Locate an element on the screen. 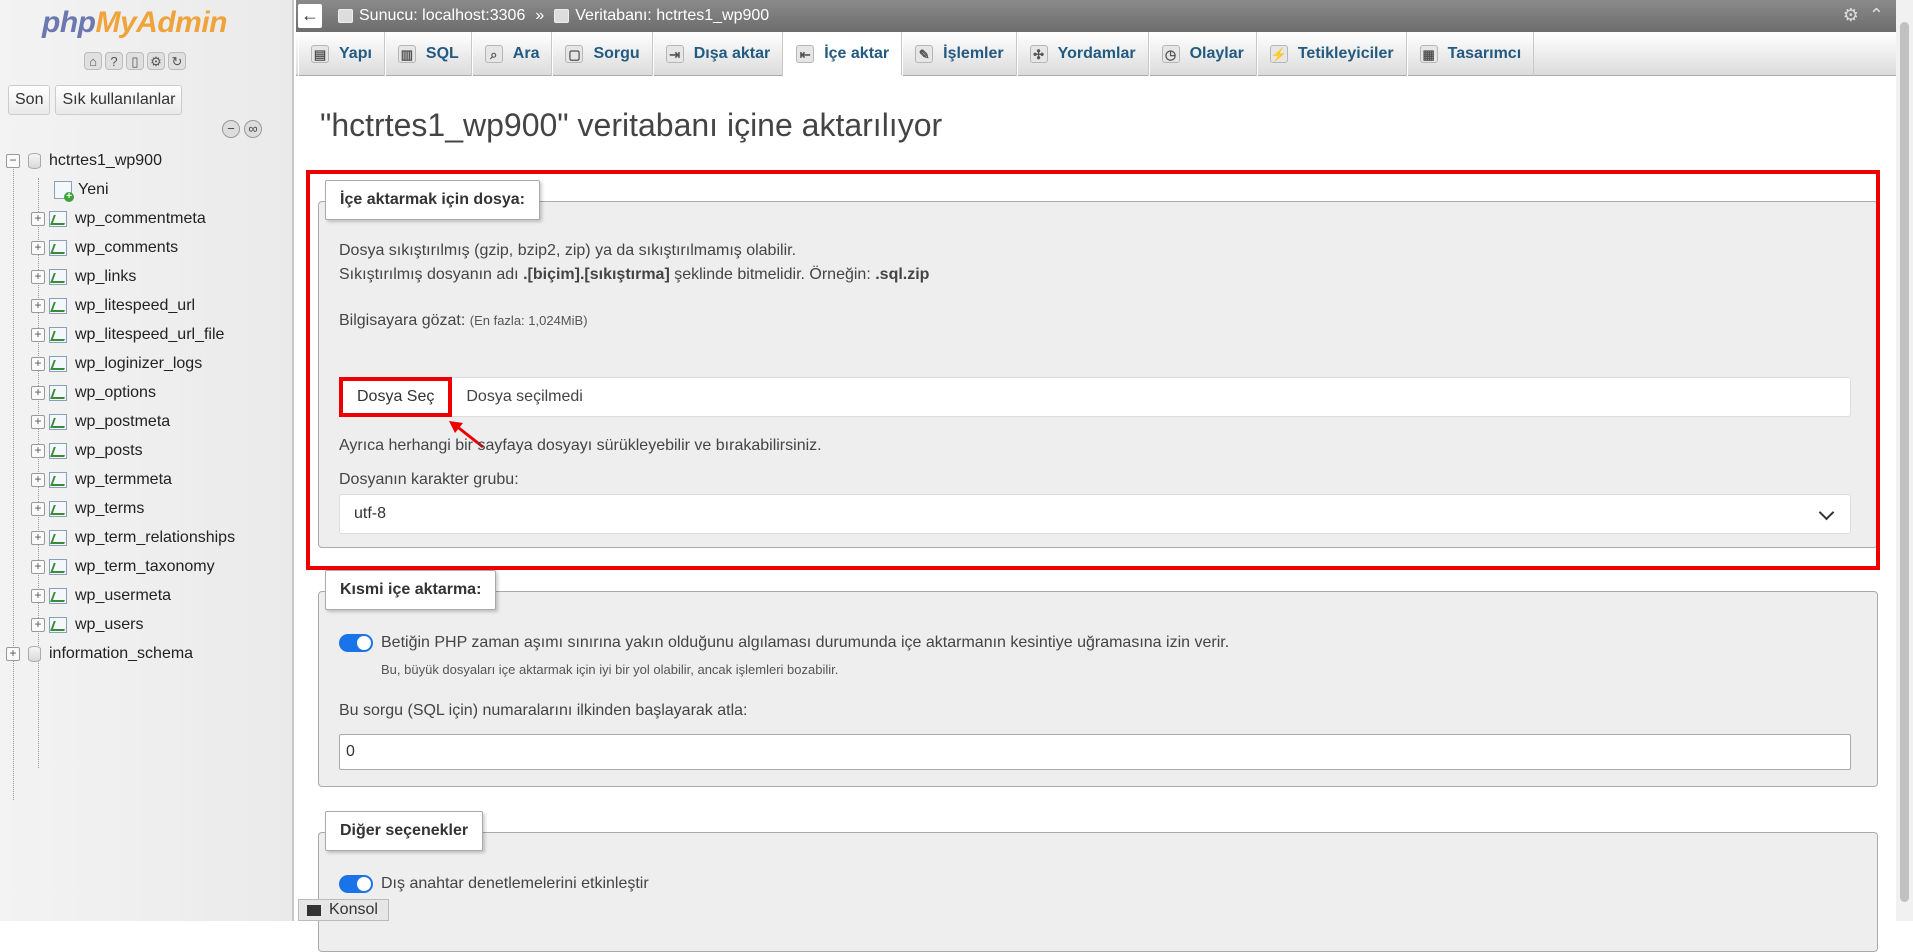 The image size is (1913, 952). tab-routines: ✣ Yordamlar is located at coordinates (1082, 54).